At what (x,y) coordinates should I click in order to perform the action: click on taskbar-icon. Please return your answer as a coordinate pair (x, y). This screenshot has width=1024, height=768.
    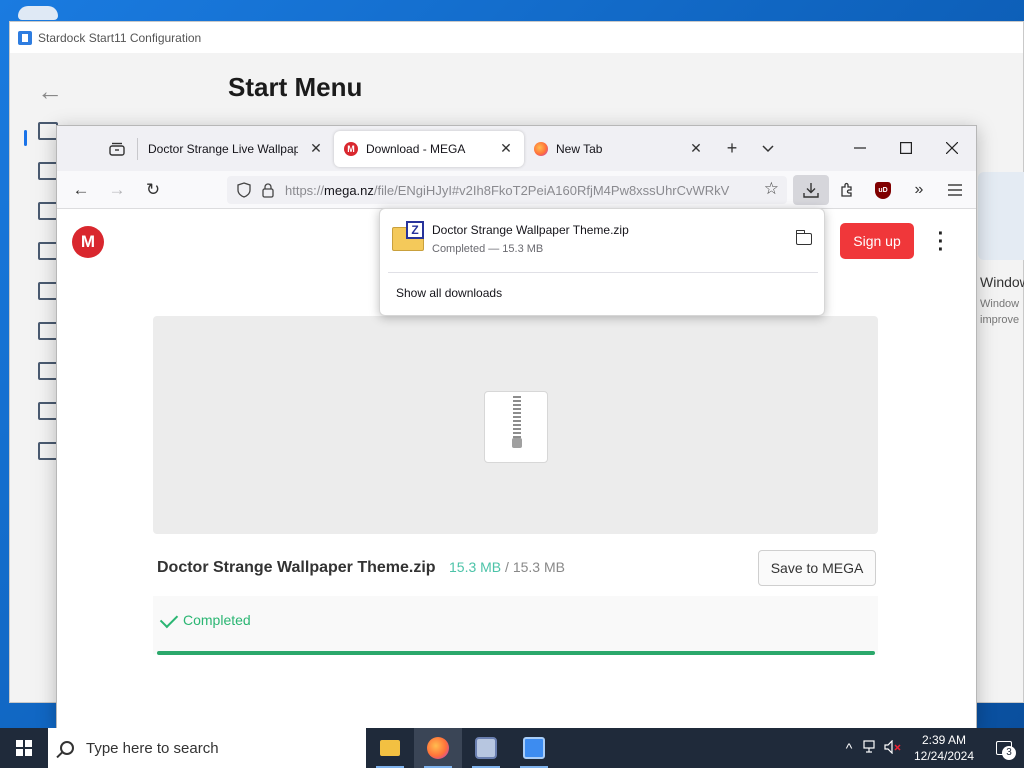
    Looking at the image, I should click on (48, 171).